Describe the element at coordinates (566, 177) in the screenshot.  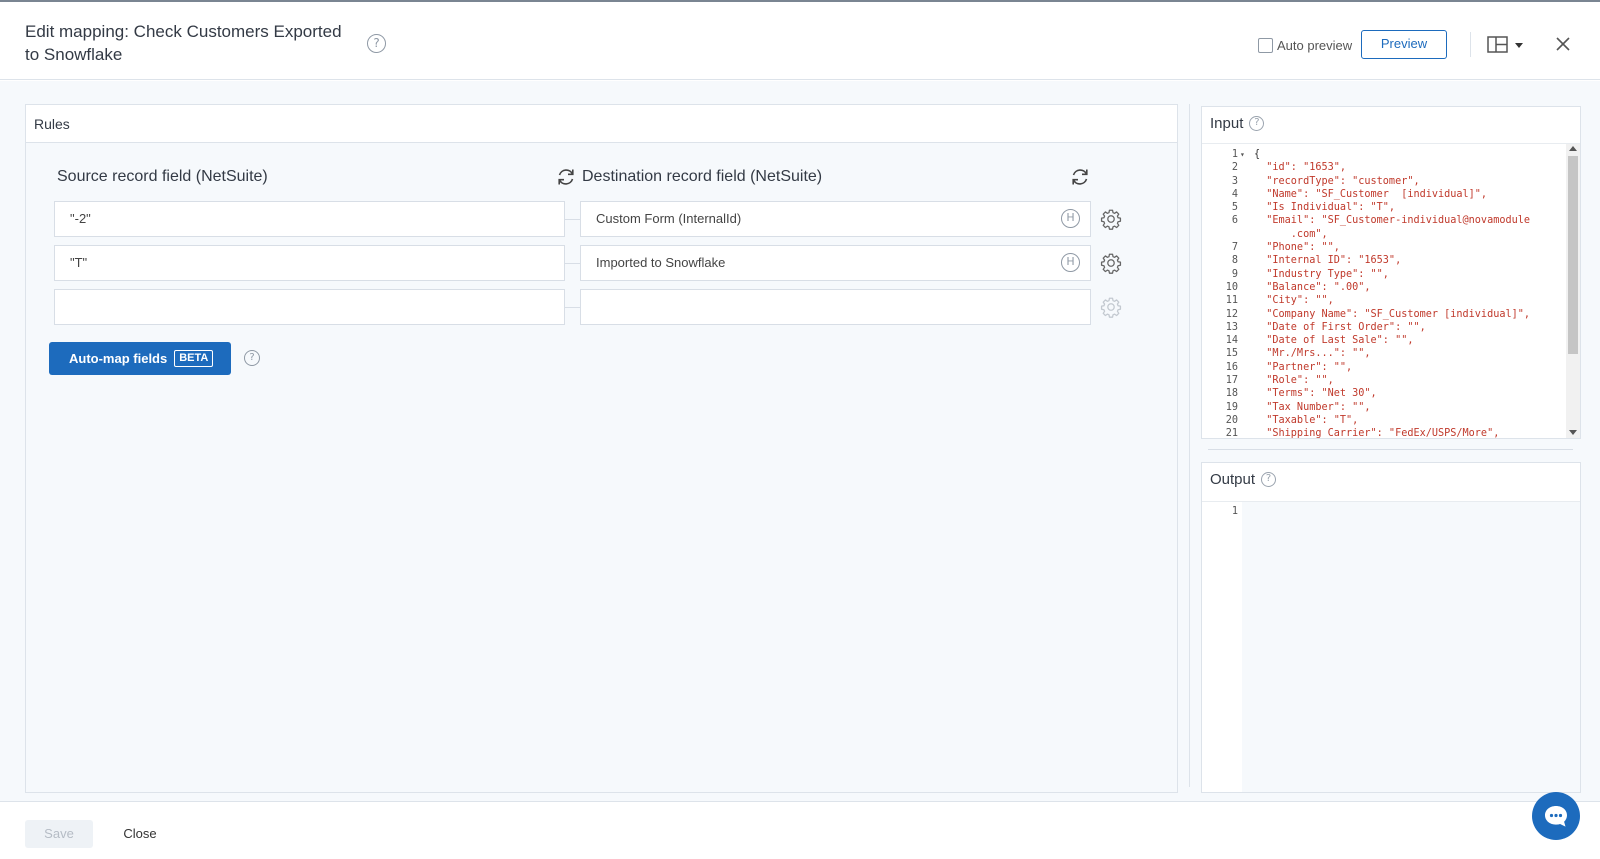
I see `refresh-source-icon` at that location.